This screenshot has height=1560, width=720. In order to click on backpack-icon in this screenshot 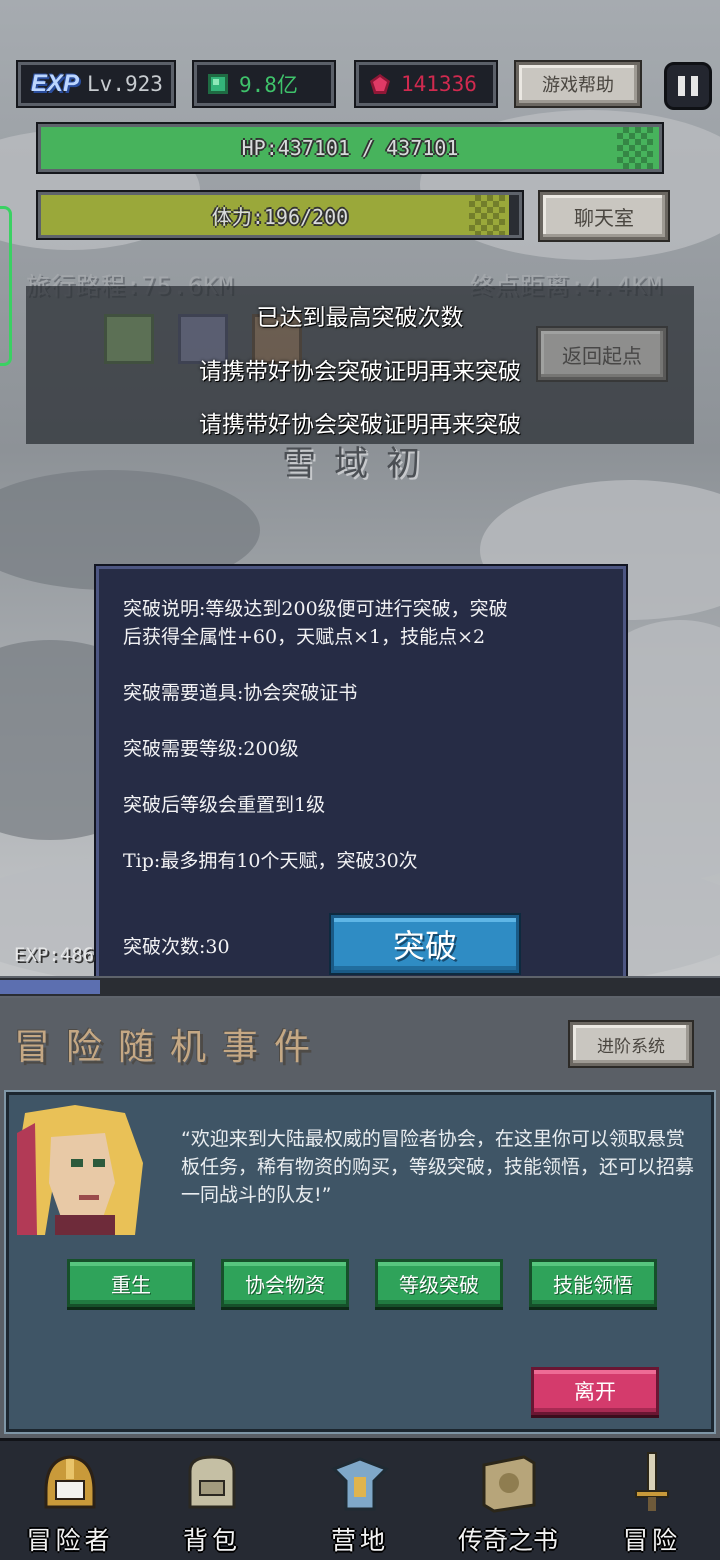, I will do `click(212, 1482)`.